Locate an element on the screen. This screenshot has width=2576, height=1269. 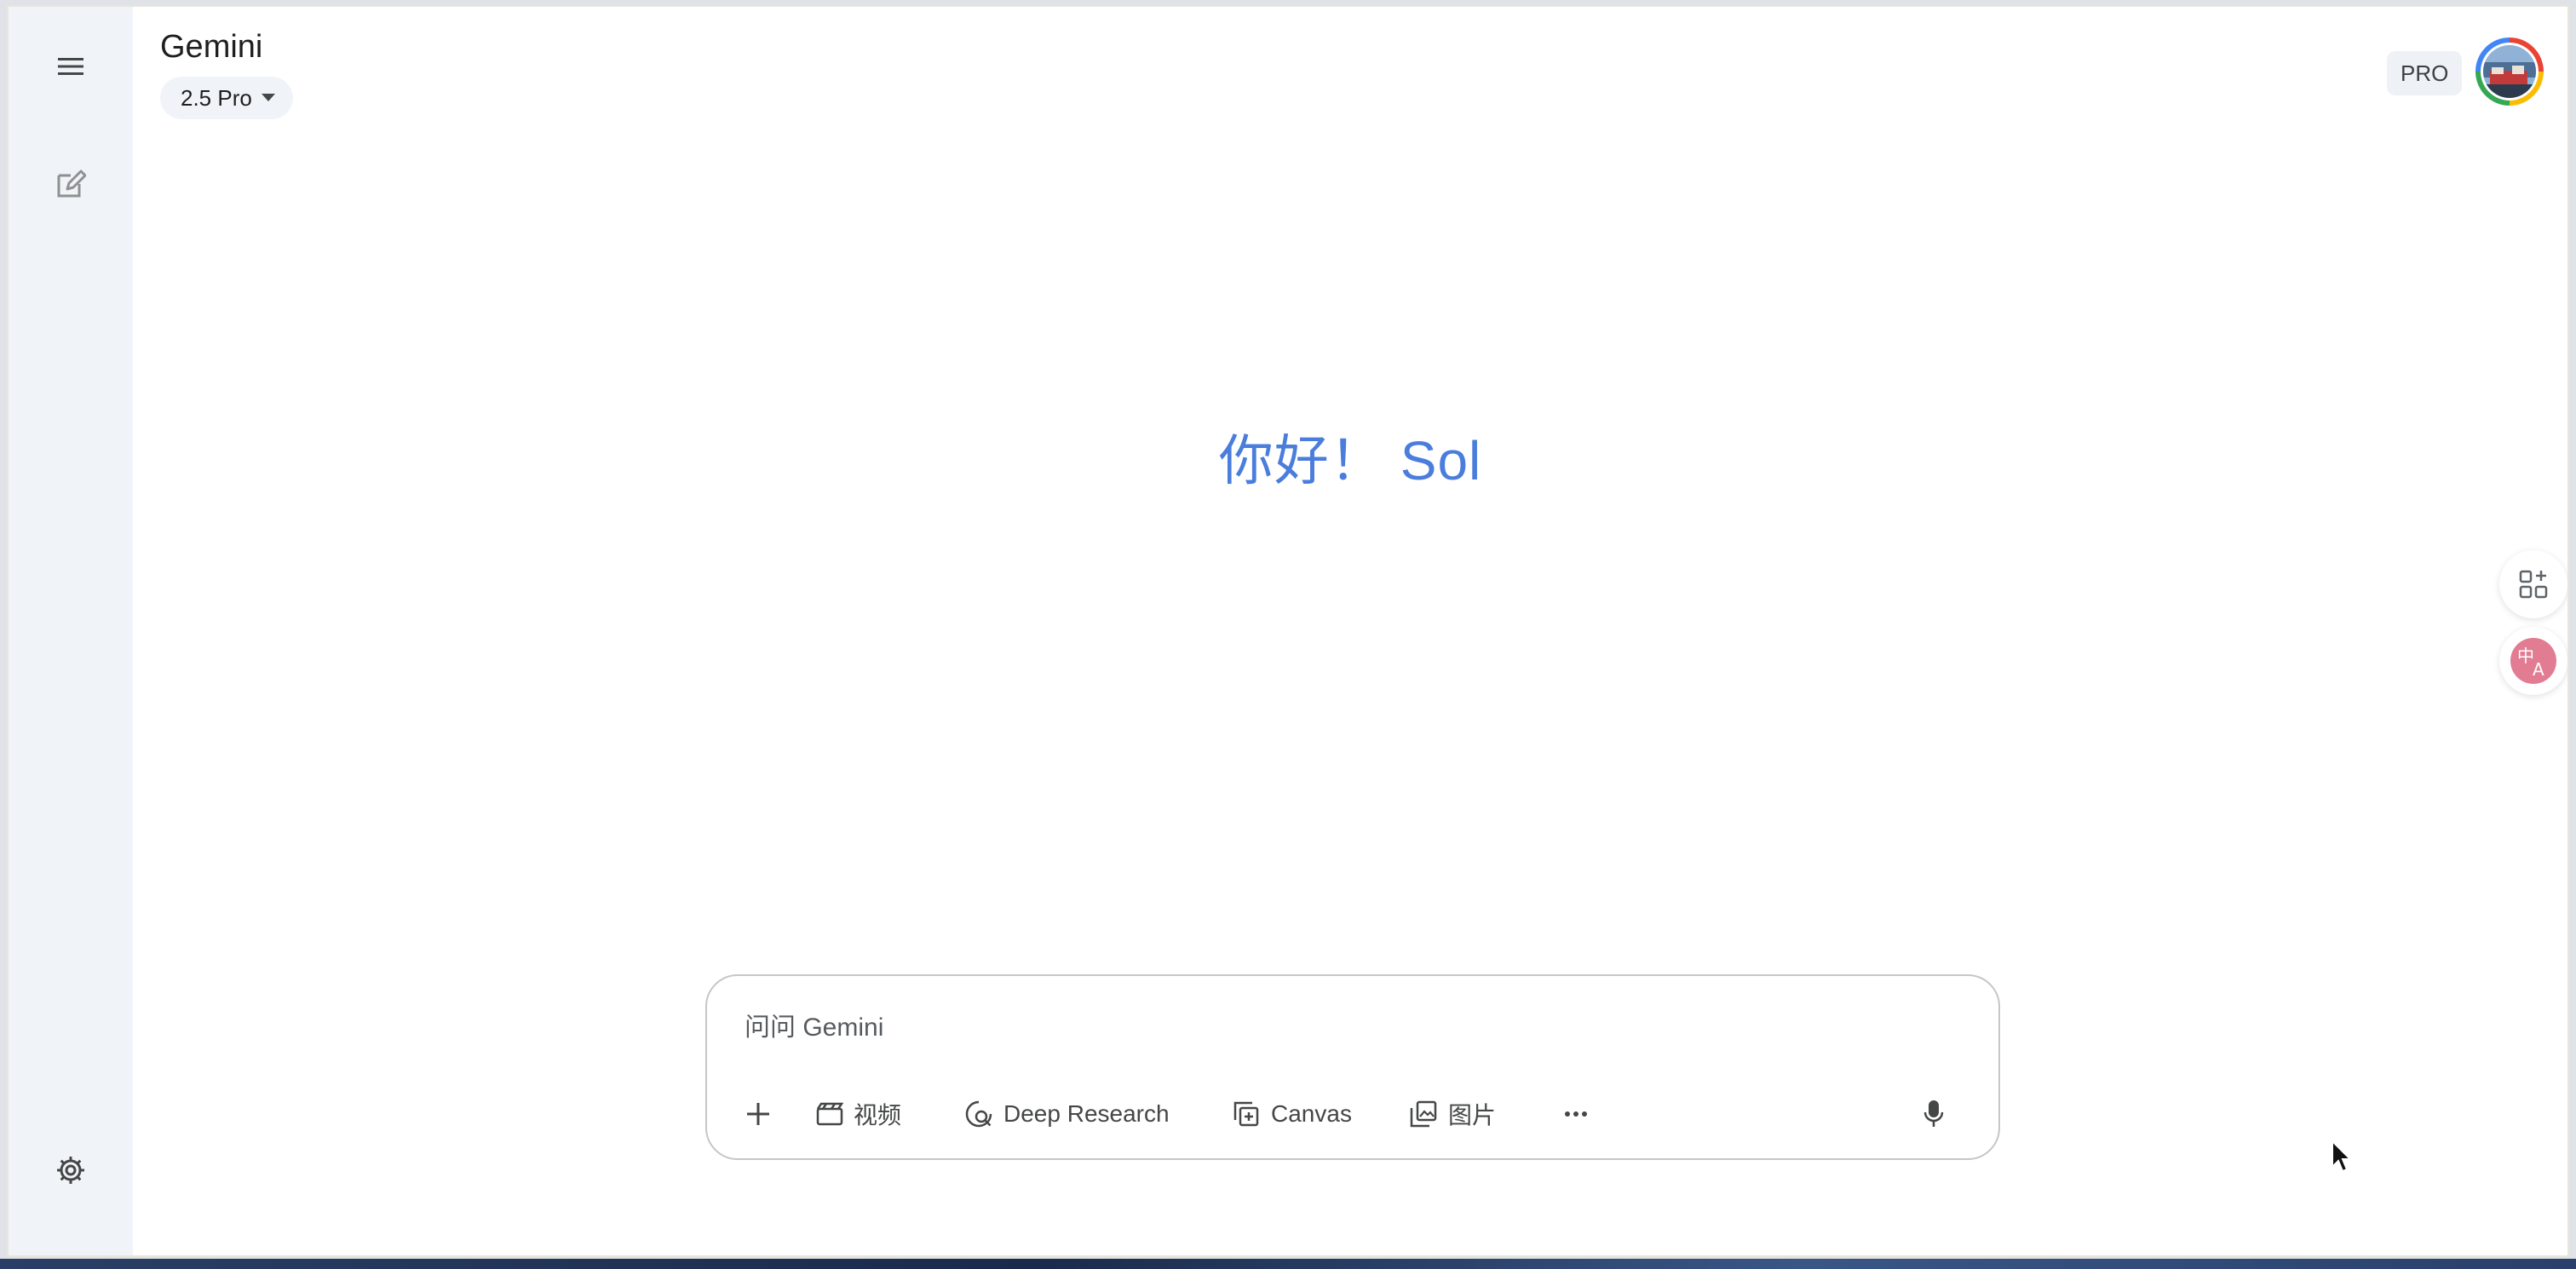
caret-down-icon is located at coordinates (268, 97).